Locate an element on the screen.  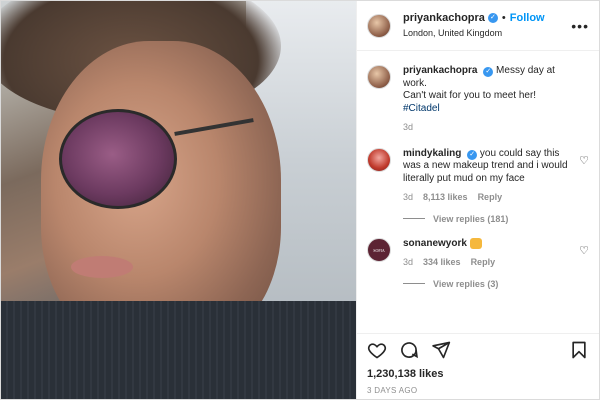
follow-button: Follow is located at coordinates (527, 18).